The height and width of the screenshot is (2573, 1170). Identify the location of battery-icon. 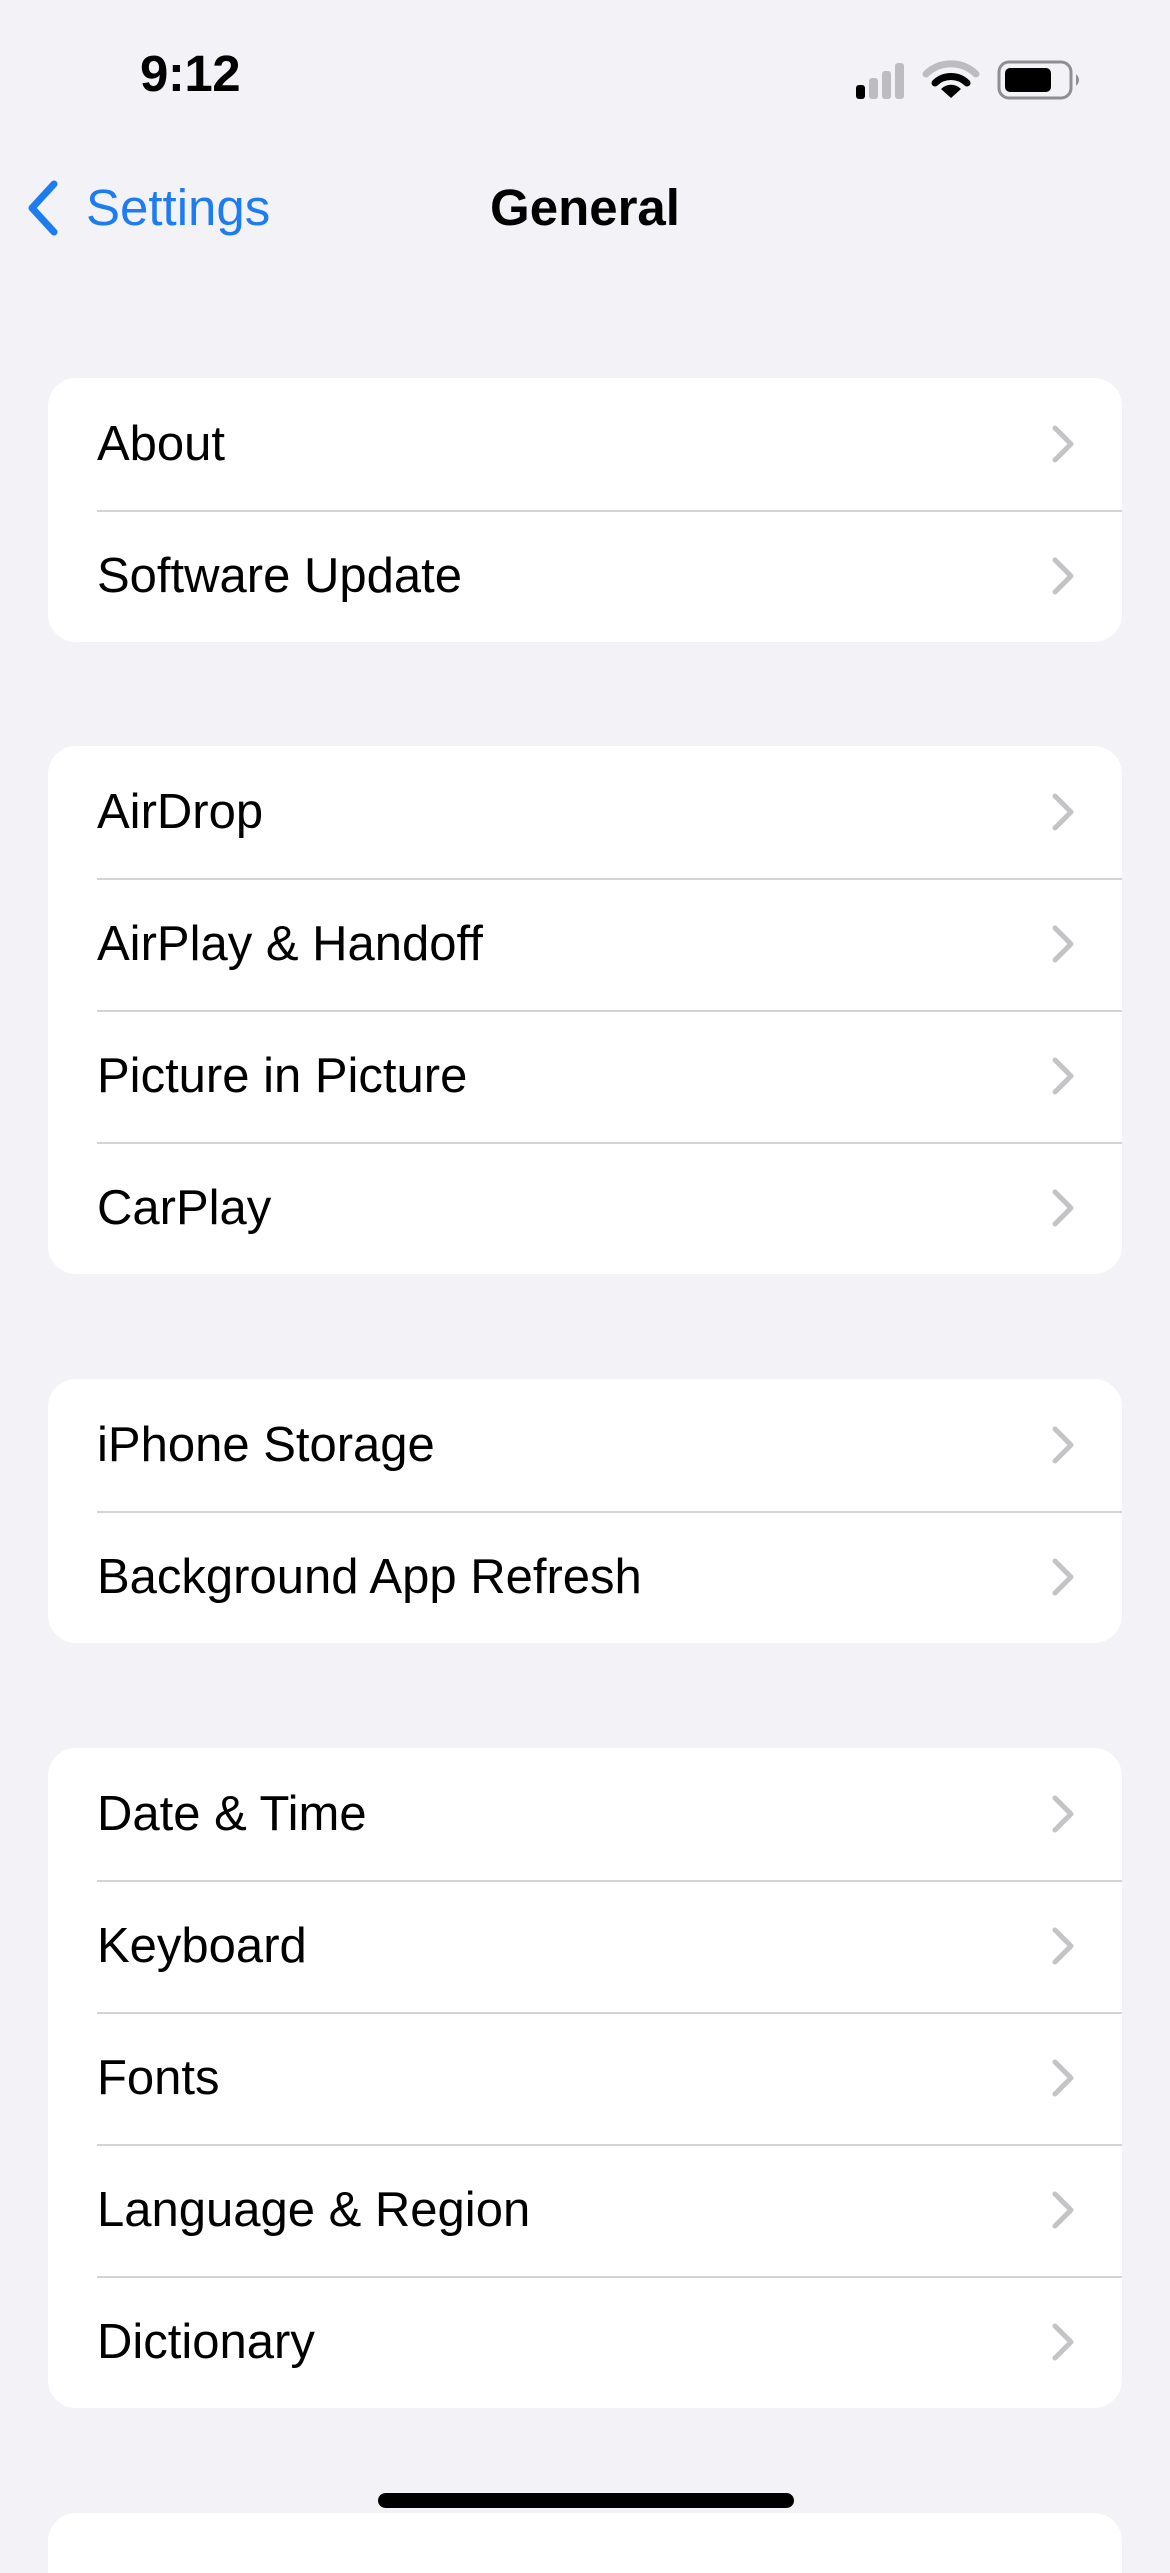
(1038, 80).